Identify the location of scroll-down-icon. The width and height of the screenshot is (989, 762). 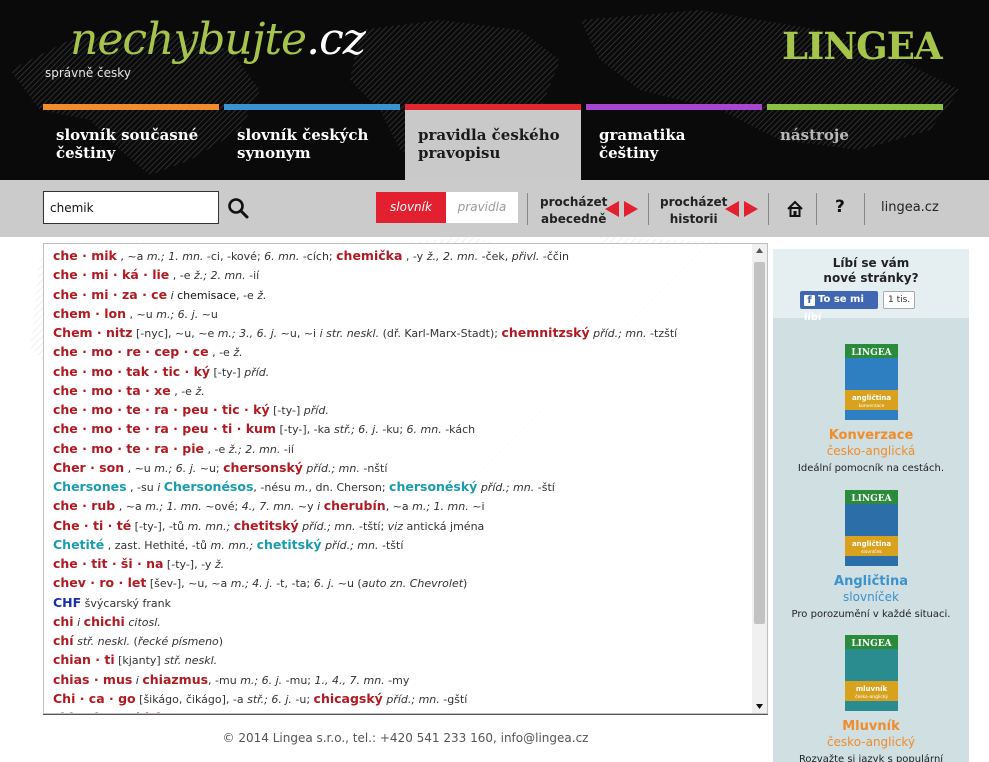
(759, 706).